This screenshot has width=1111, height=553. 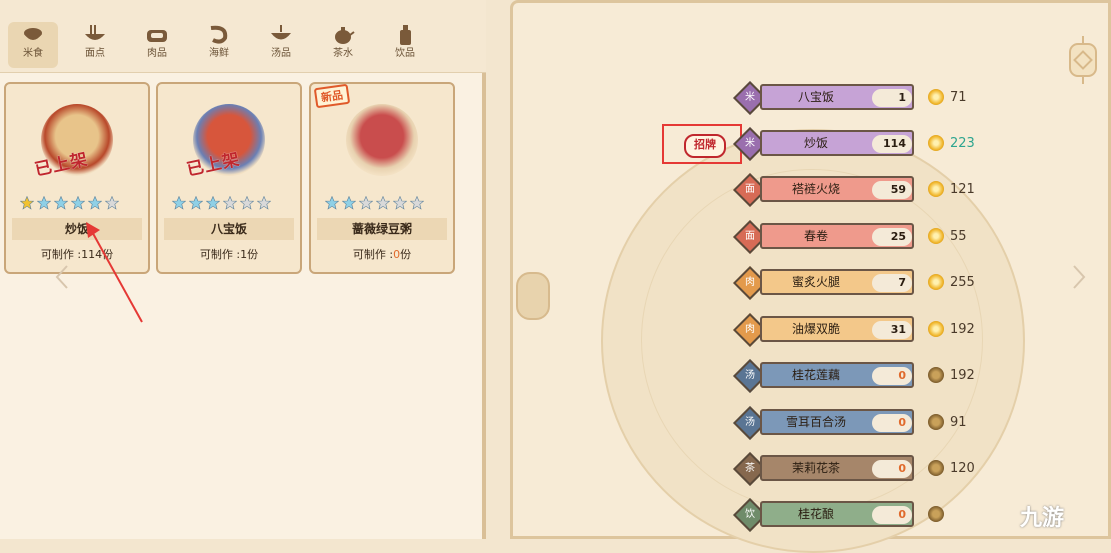 I want to click on menu-item-price: 255, so click(x=962, y=282).